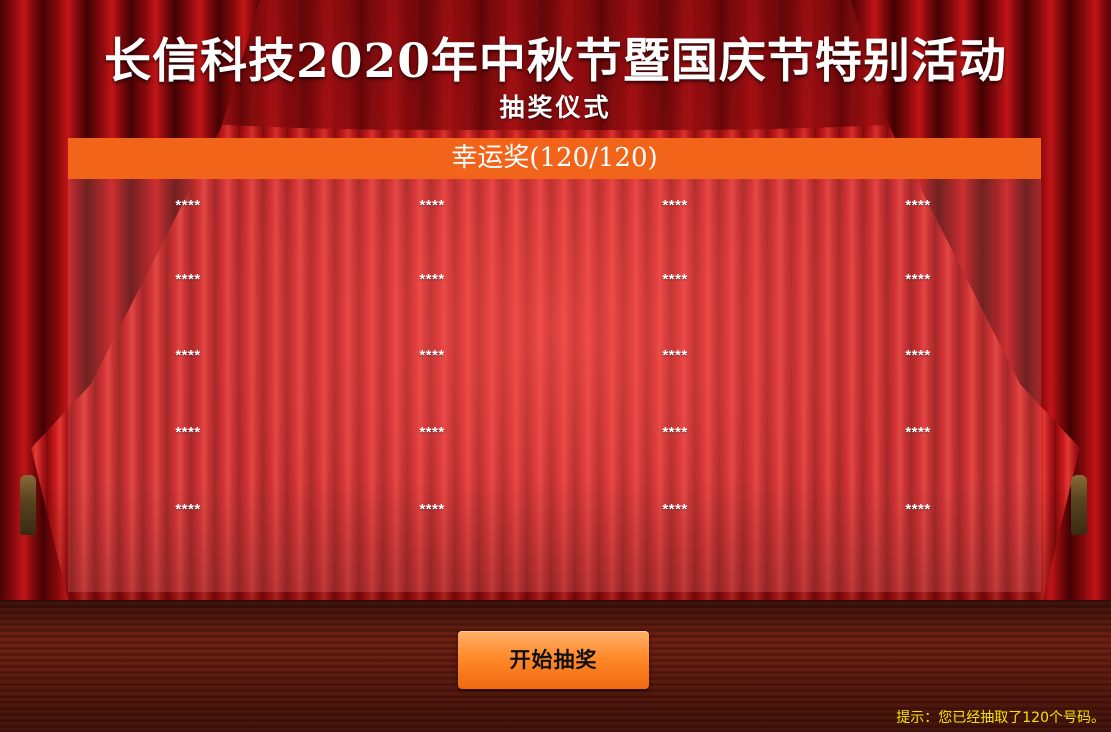 The image size is (1111, 732). Describe the element at coordinates (28, 505) in the screenshot. I see `left-tassel-icon` at that location.